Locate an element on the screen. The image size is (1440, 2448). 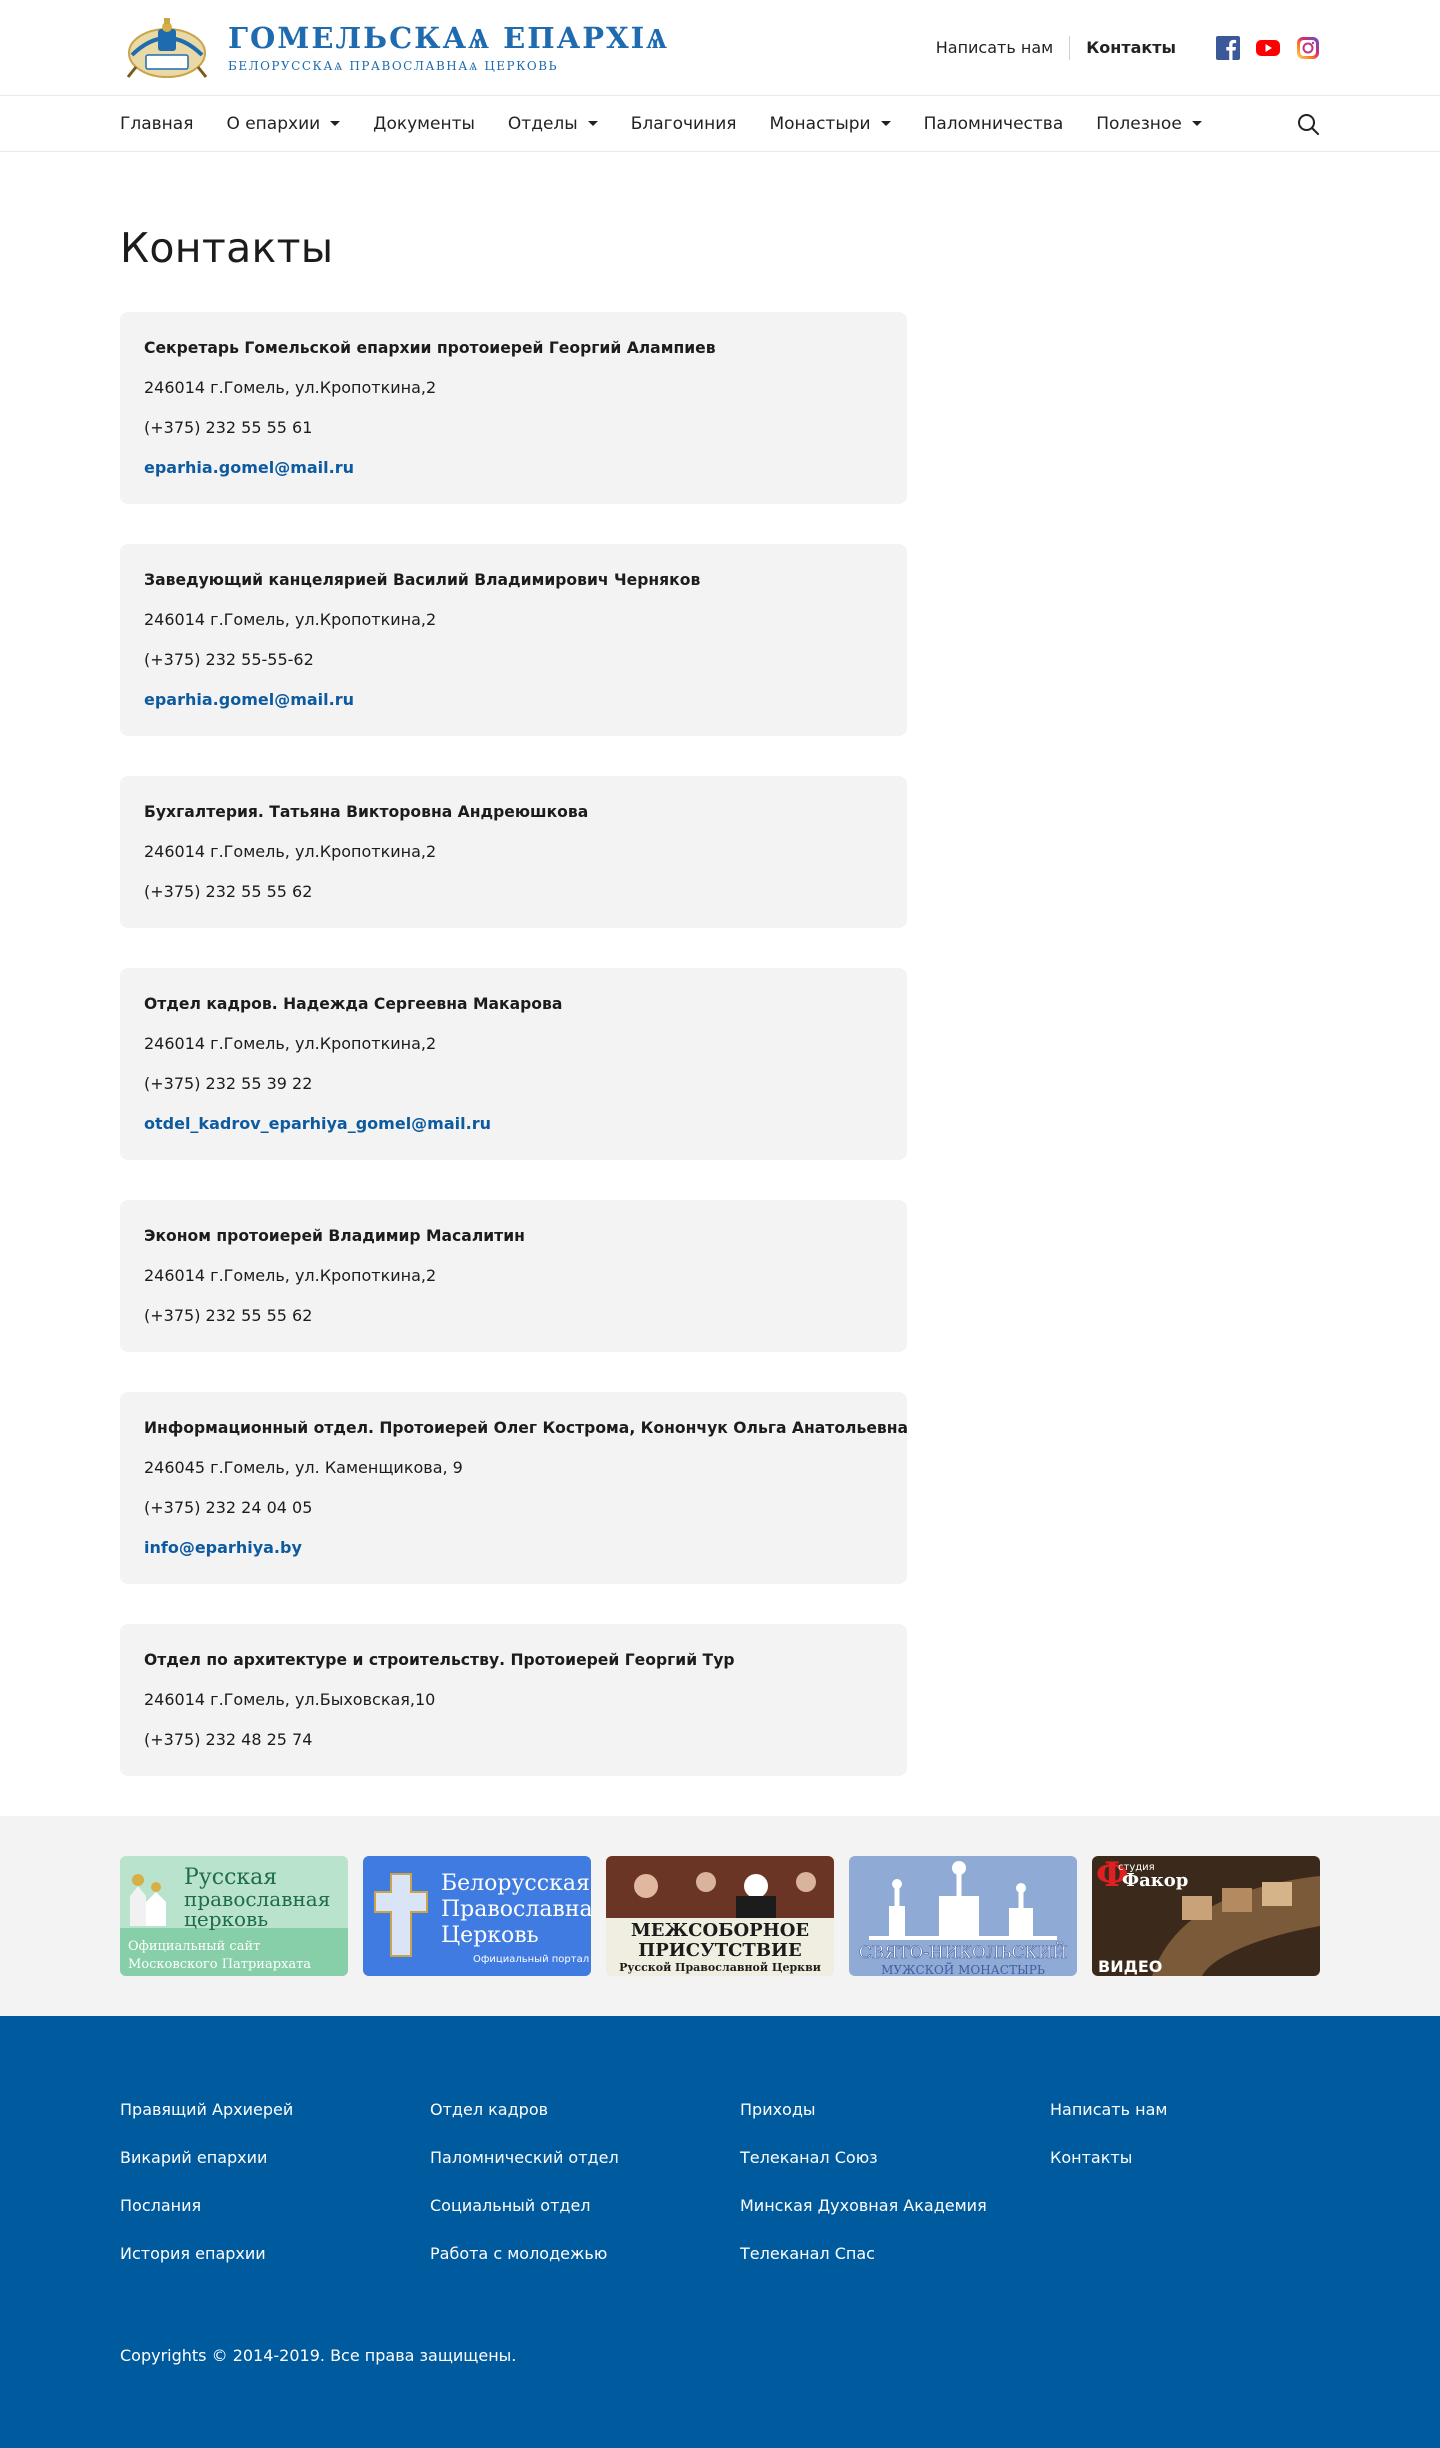
contact-address: 246045 г.Гомель, ул. Каменщикова, 9 is located at coordinates (303, 1467).